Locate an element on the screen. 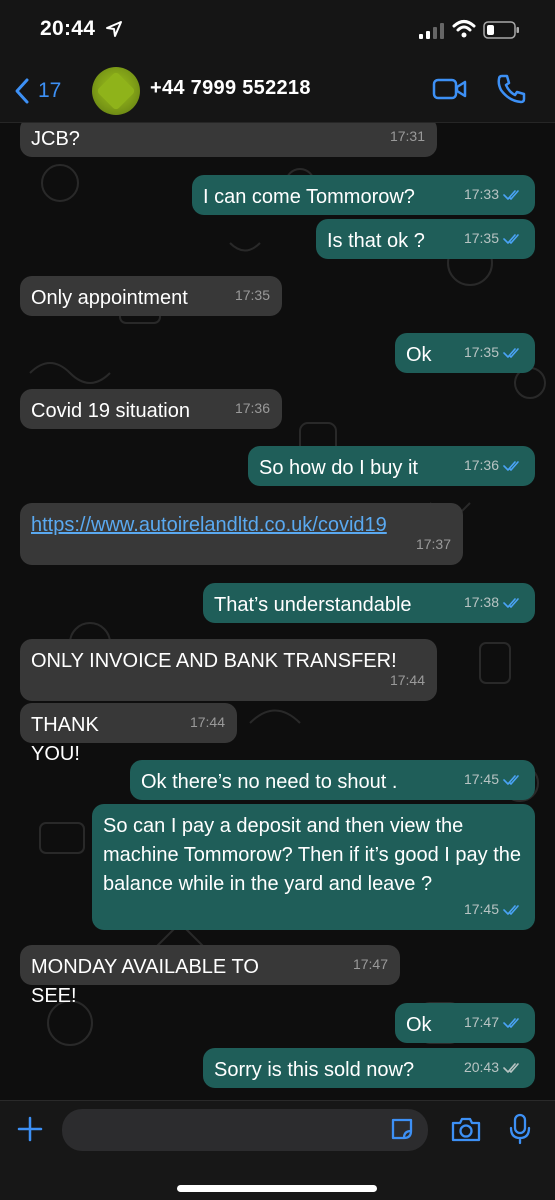 The width and height of the screenshot is (555, 1200). microphone-icon is located at coordinates (520, 1129).